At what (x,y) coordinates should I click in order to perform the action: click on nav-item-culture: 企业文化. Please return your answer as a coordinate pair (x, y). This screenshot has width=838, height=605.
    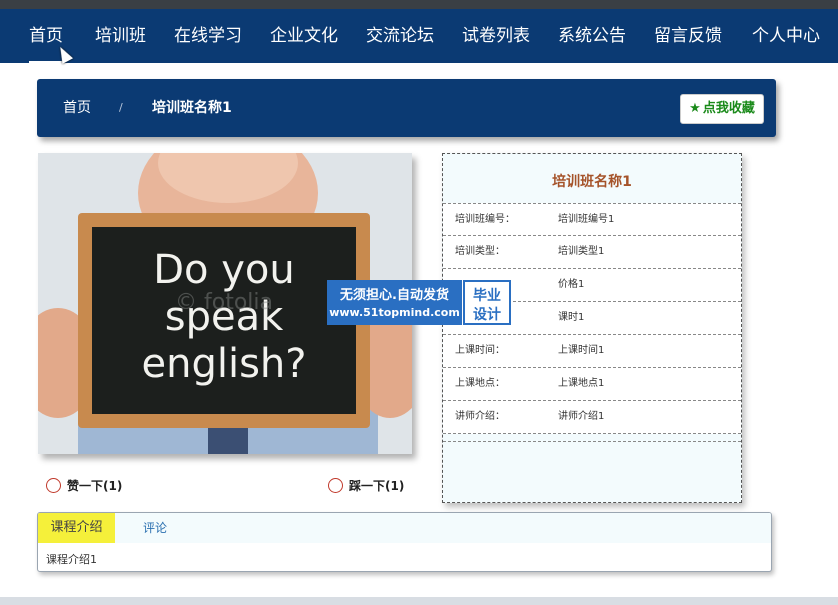
    Looking at the image, I should click on (304, 36).